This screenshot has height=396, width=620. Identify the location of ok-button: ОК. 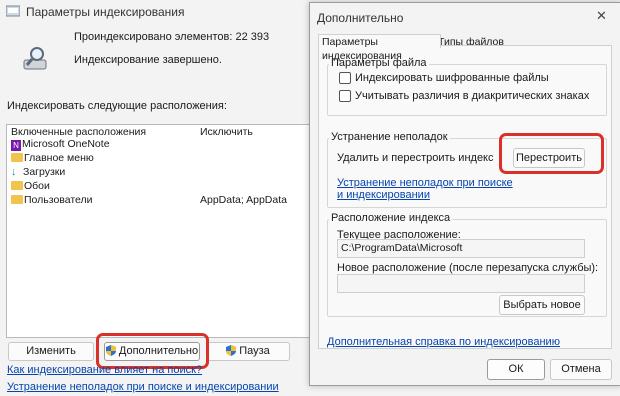
(516, 369).